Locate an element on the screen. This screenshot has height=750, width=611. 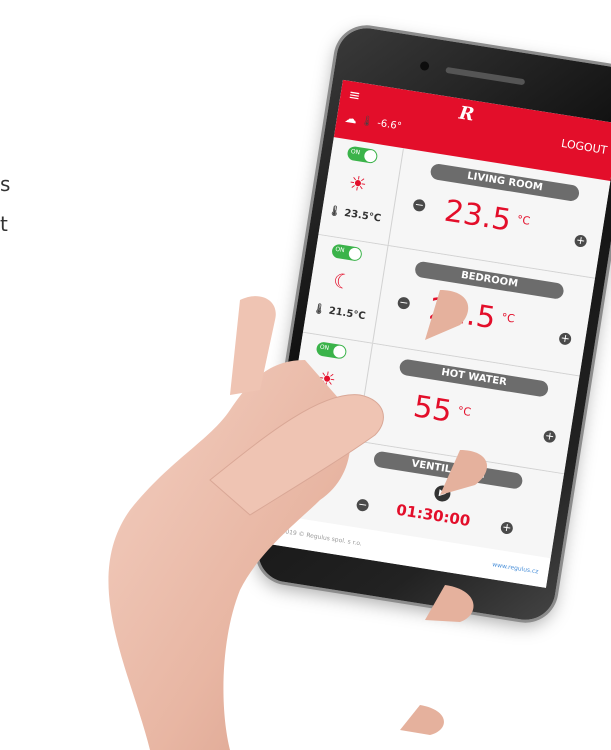
side-text-1: s is located at coordinates (5, 184).